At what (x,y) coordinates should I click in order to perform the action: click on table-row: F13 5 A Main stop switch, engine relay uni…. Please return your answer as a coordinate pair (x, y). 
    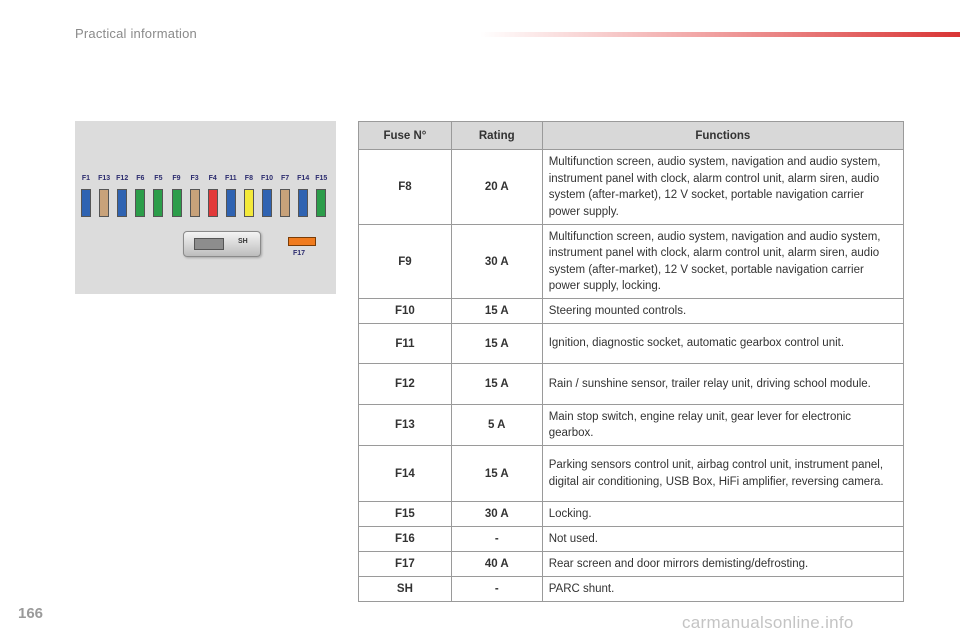
    Looking at the image, I should click on (631, 425).